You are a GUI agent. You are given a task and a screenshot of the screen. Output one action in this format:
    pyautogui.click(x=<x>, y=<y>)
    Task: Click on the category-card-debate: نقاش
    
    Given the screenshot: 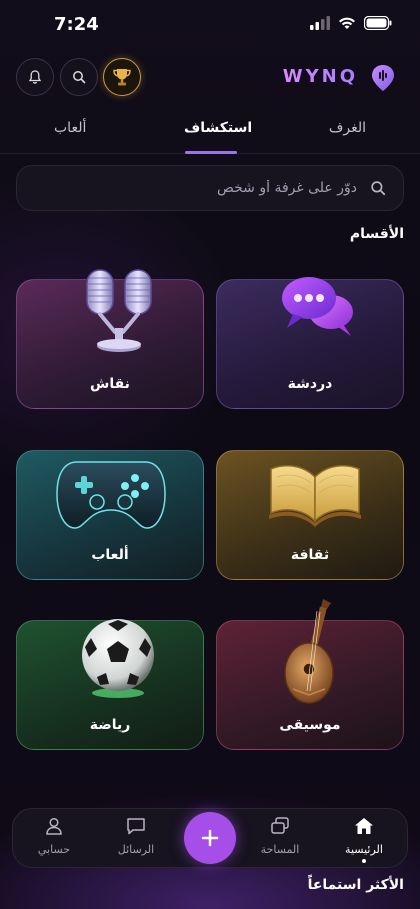 What is the action you would take?
    pyautogui.click(x=110, y=339)
    